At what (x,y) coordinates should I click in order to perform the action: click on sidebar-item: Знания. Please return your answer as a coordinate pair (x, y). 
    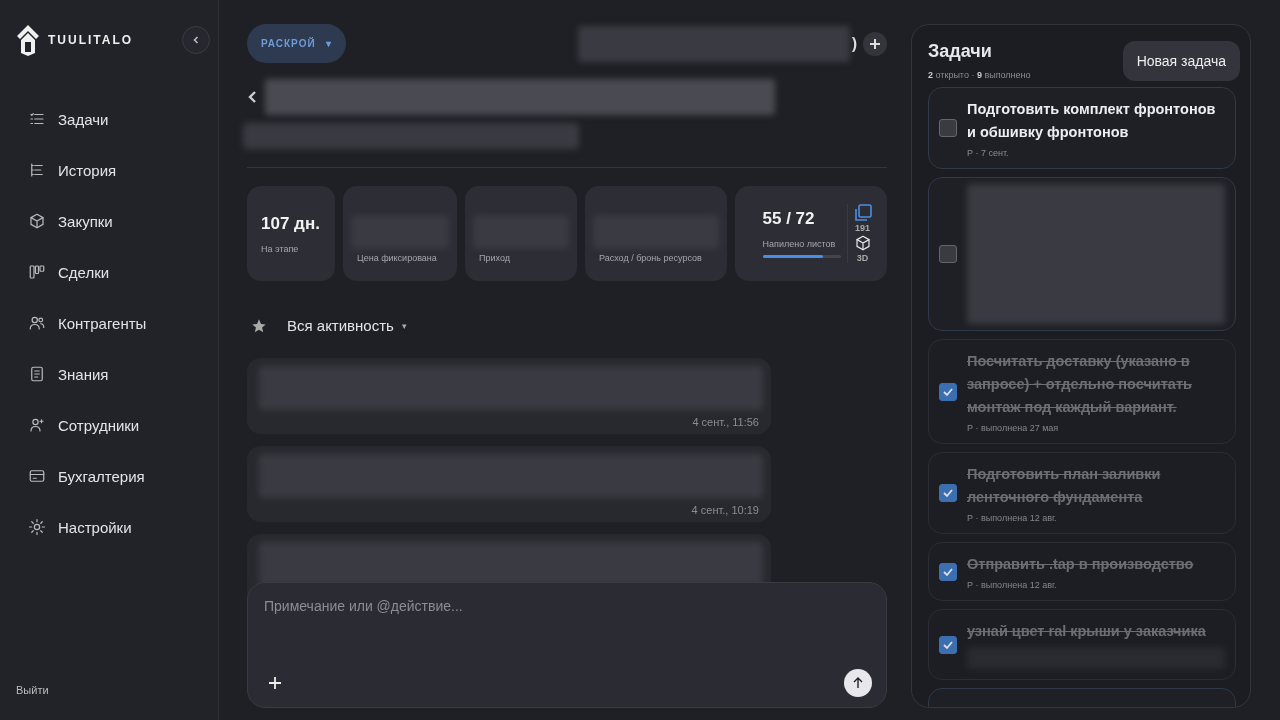
    Looking at the image, I should click on (68, 374).